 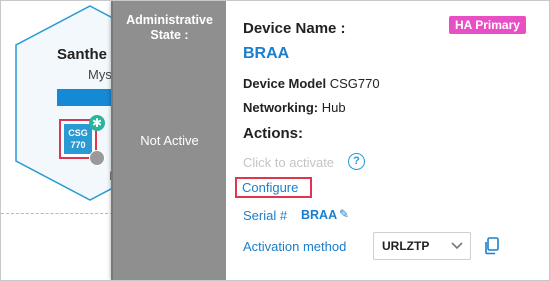 What do you see at coordinates (57, 213) in the screenshot?
I see `connection-line` at bounding box center [57, 213].